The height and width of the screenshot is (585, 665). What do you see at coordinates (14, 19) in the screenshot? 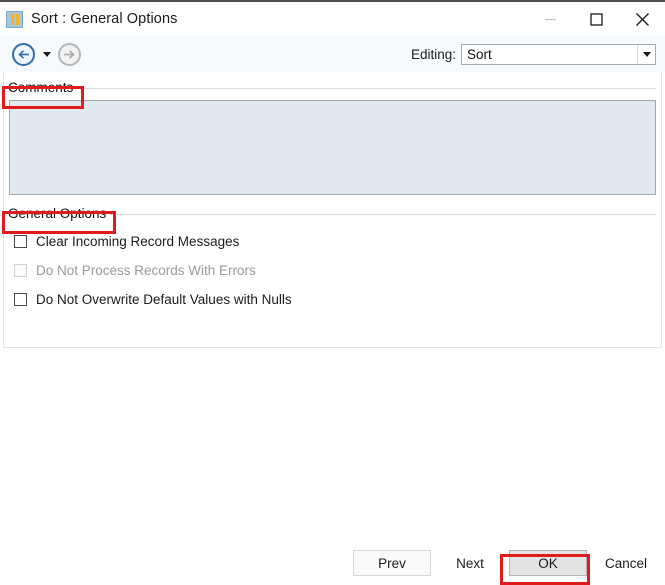
I see `sort-arrows-icon` at bounding box center [14, 19].